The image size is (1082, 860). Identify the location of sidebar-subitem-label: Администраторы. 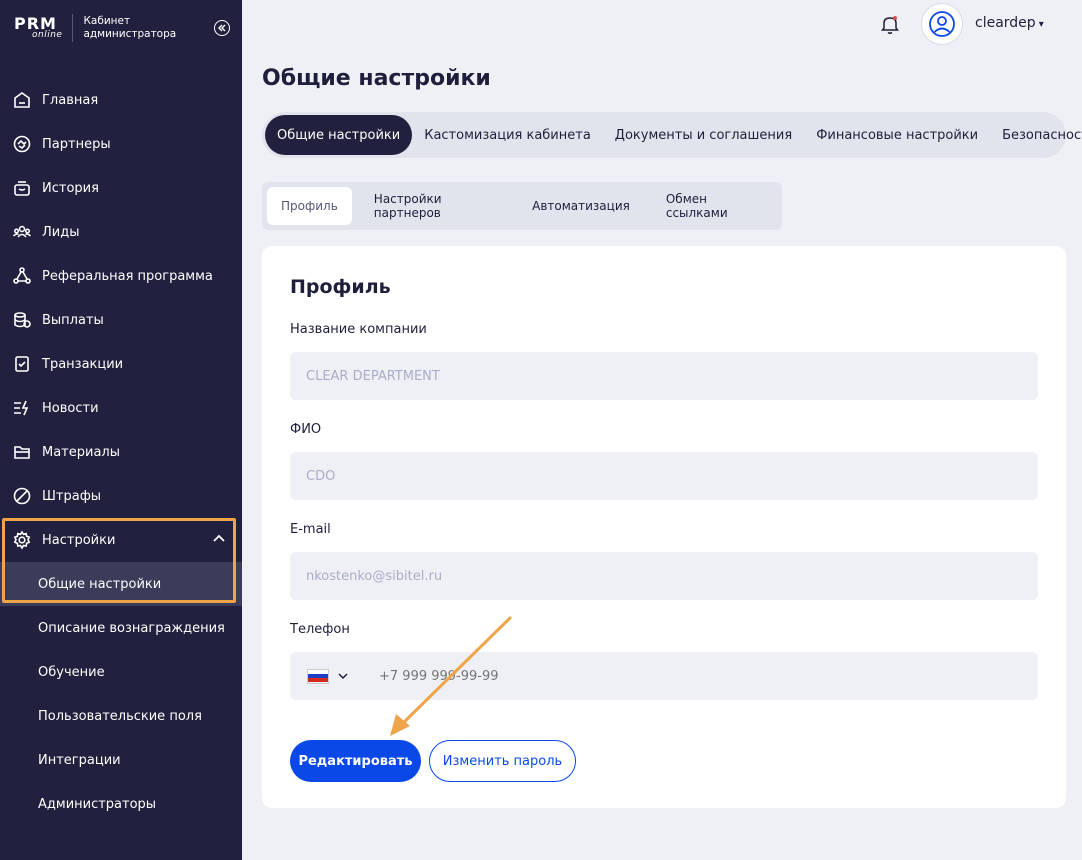
(97, 804).